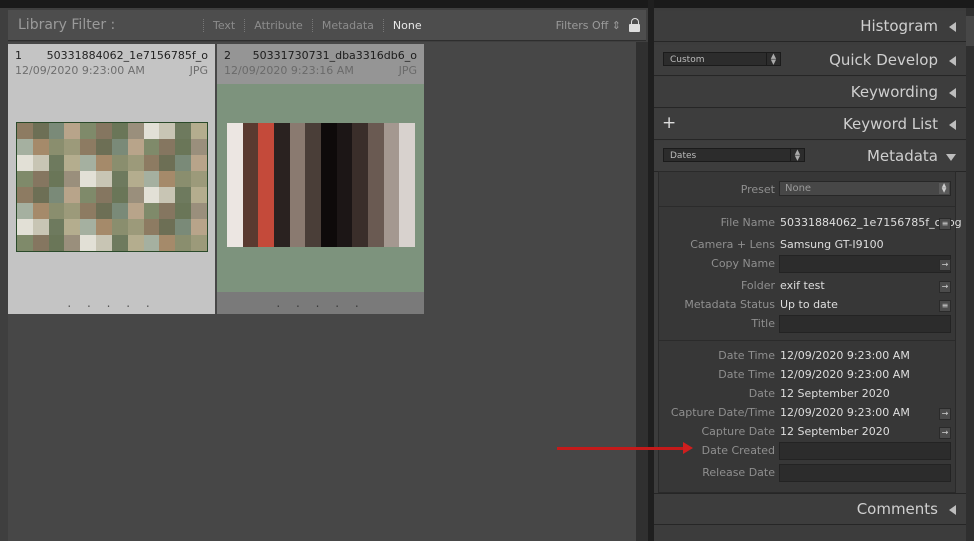 This screenshot has height=541, width=974. I want to click on collapse-triangle-icon, so click(952, 93).